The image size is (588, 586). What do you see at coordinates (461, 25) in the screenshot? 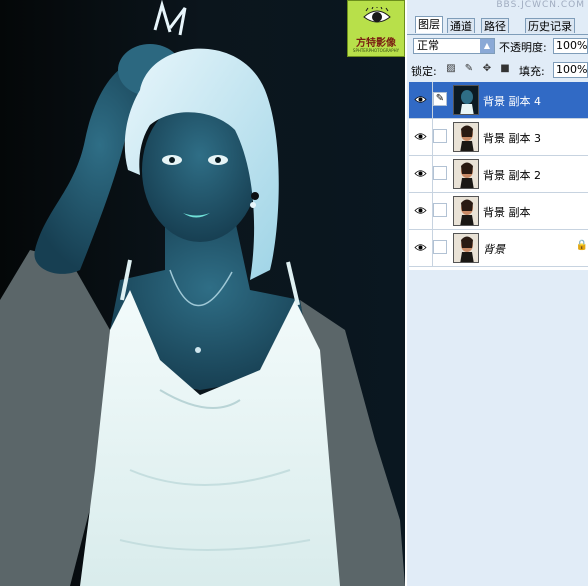
I see `tab-channels: 通道` at bounding box center [461, 25].